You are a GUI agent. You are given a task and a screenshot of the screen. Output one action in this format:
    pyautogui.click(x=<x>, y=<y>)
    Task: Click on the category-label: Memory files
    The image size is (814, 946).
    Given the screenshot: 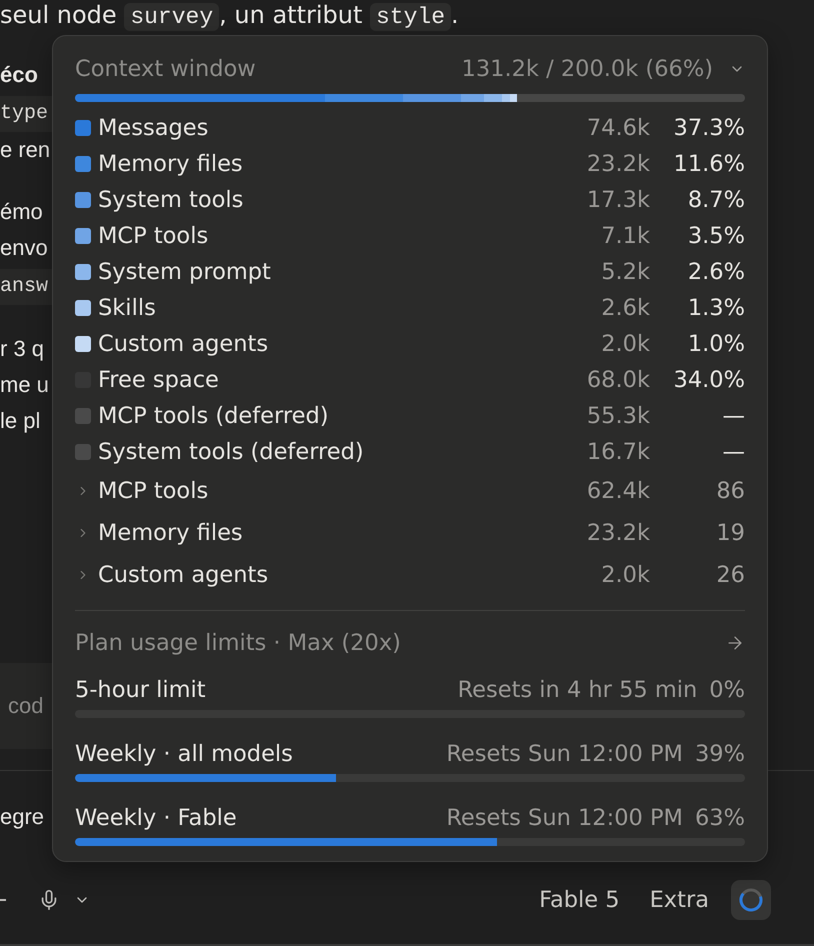 What is the action you would take?
    pyautogui.click(x=170, y=164)
    